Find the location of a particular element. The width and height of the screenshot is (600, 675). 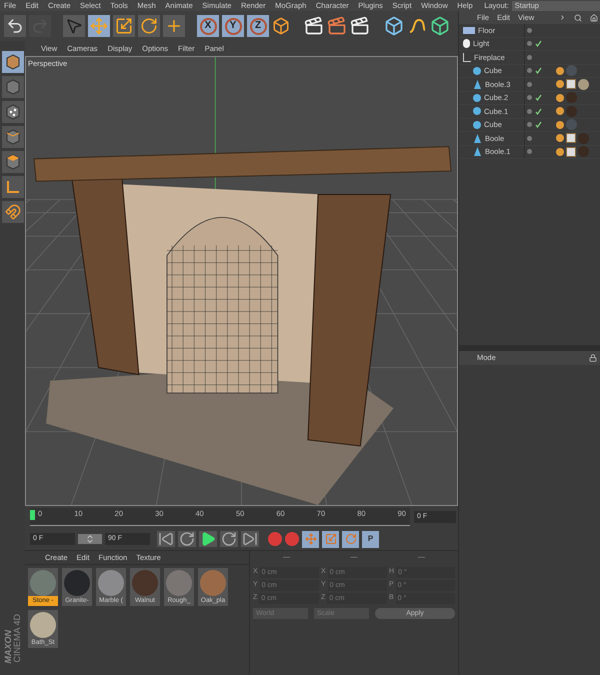

history-button is located at coordinates (15, 26).